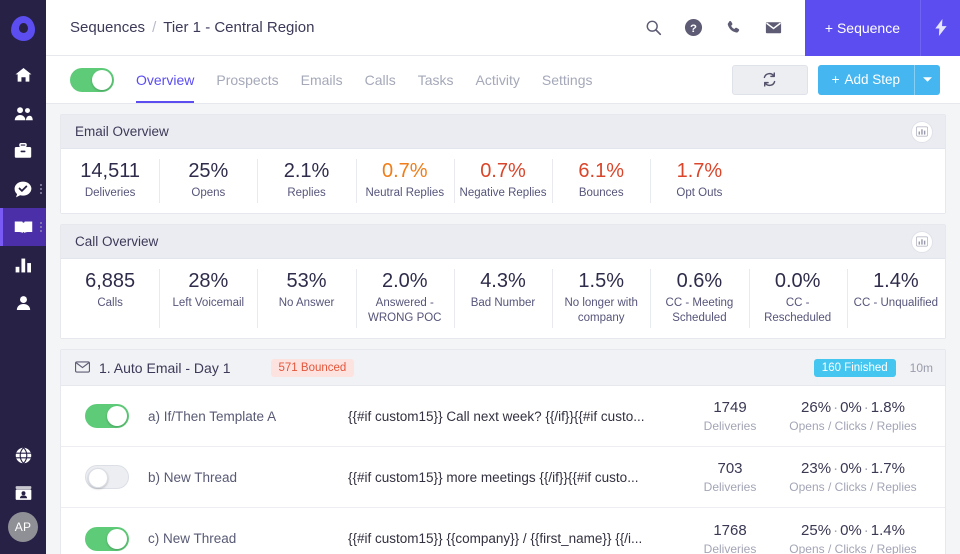 The width and height of the screenshot is (960, 554). What do you see at coordinates (730, 426) in the screenshot?
I see `deliveries-label: Deliveries` at bounding box center [730, 426].